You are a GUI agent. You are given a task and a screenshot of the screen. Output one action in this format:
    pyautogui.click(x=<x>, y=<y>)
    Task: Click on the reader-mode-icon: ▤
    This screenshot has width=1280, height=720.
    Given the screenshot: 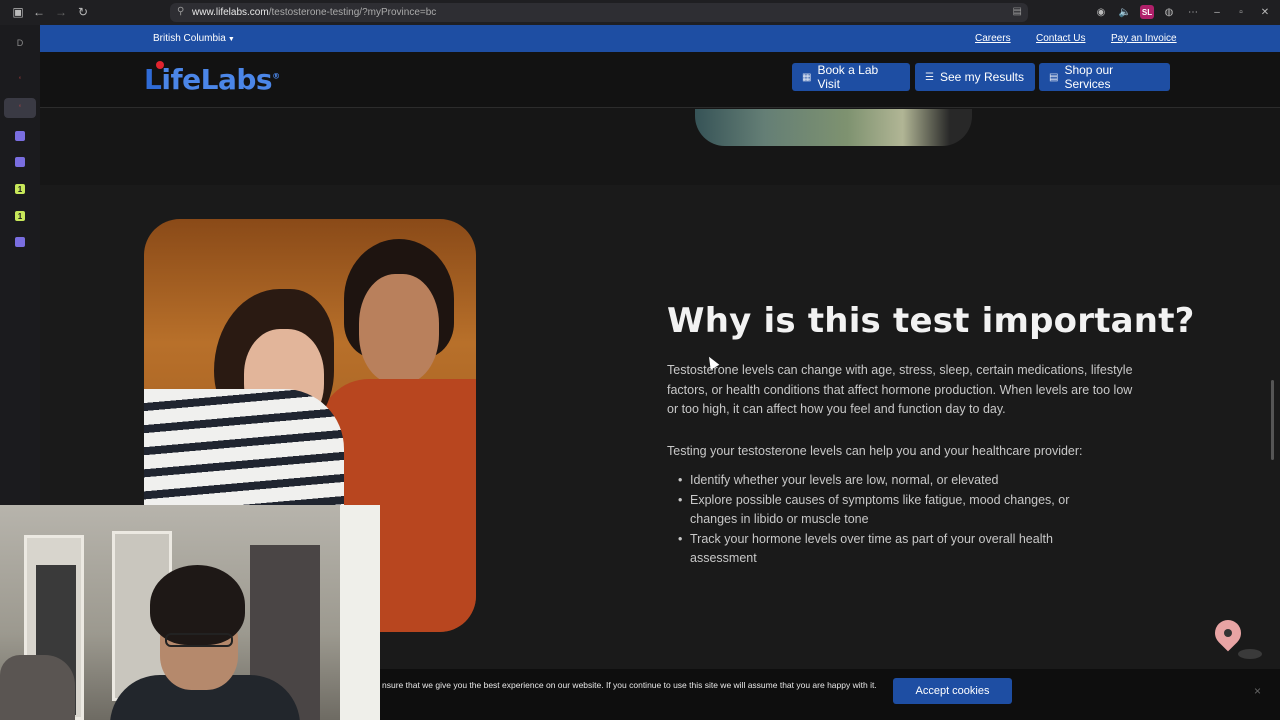 What is the action you would take?
    pyautogui.click(x=1017, y=11)
    